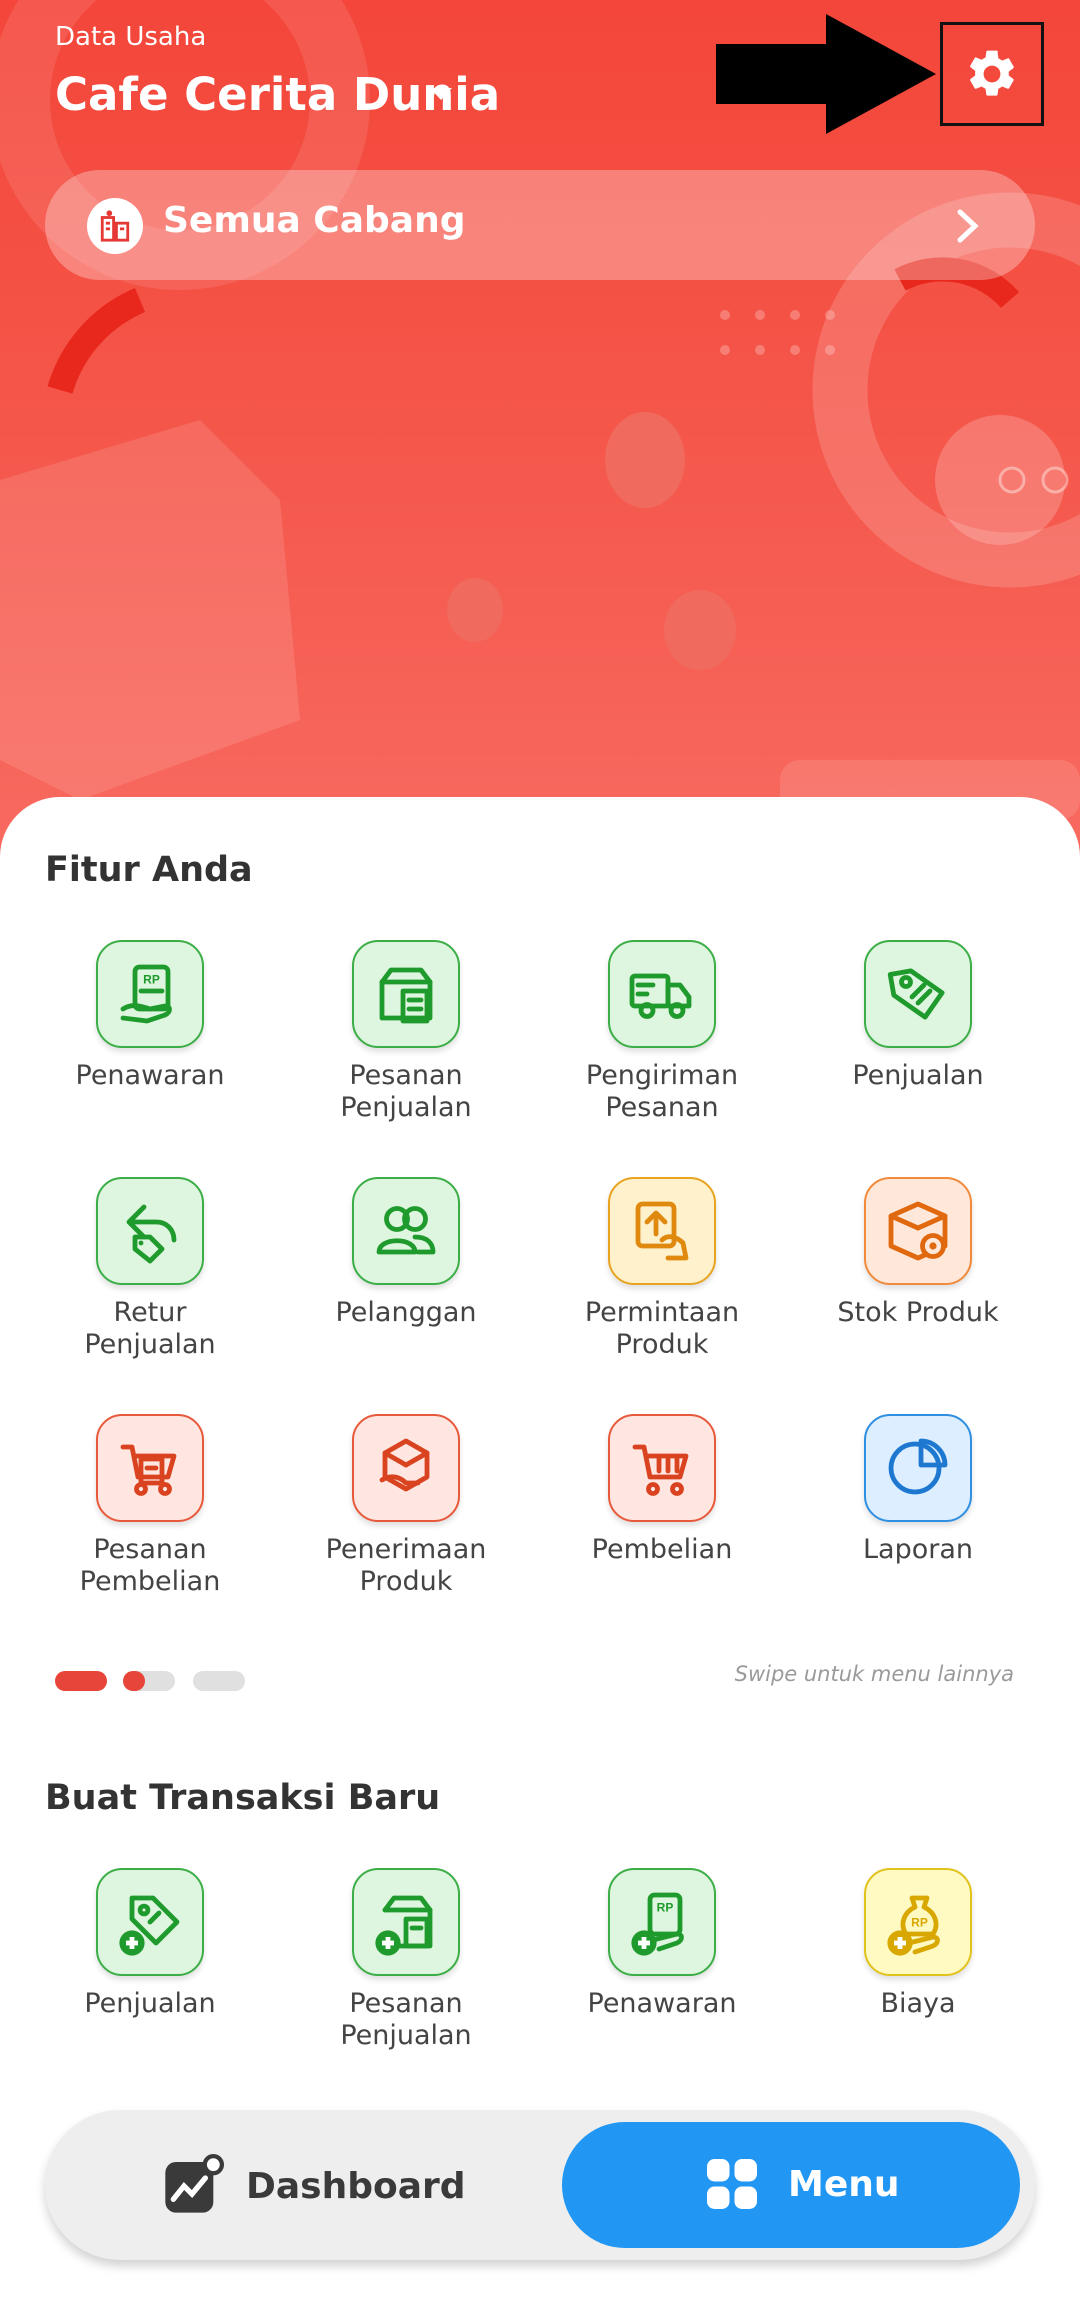 The image size is (1080, 2303). What do you see at coordinates (662, 1091) in the screenshot?
I see `menu-item-label: Pengiriman Pesanan` at bounding box center [662, 1091].